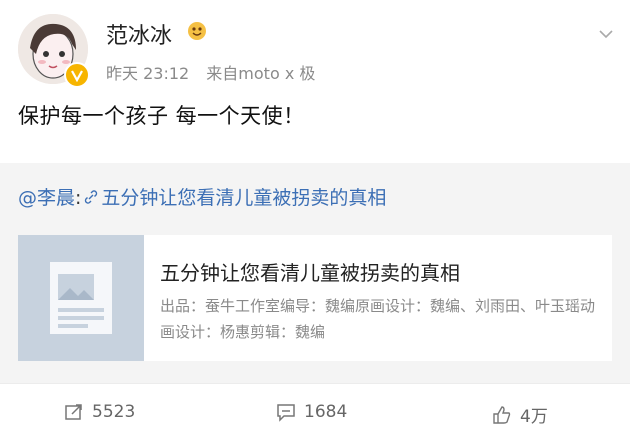 The height and width of the screenshot is (444, 630). Describe the element at coordinates (114, 412) in the screenshot. I see `repost-count: 5523` at that location.